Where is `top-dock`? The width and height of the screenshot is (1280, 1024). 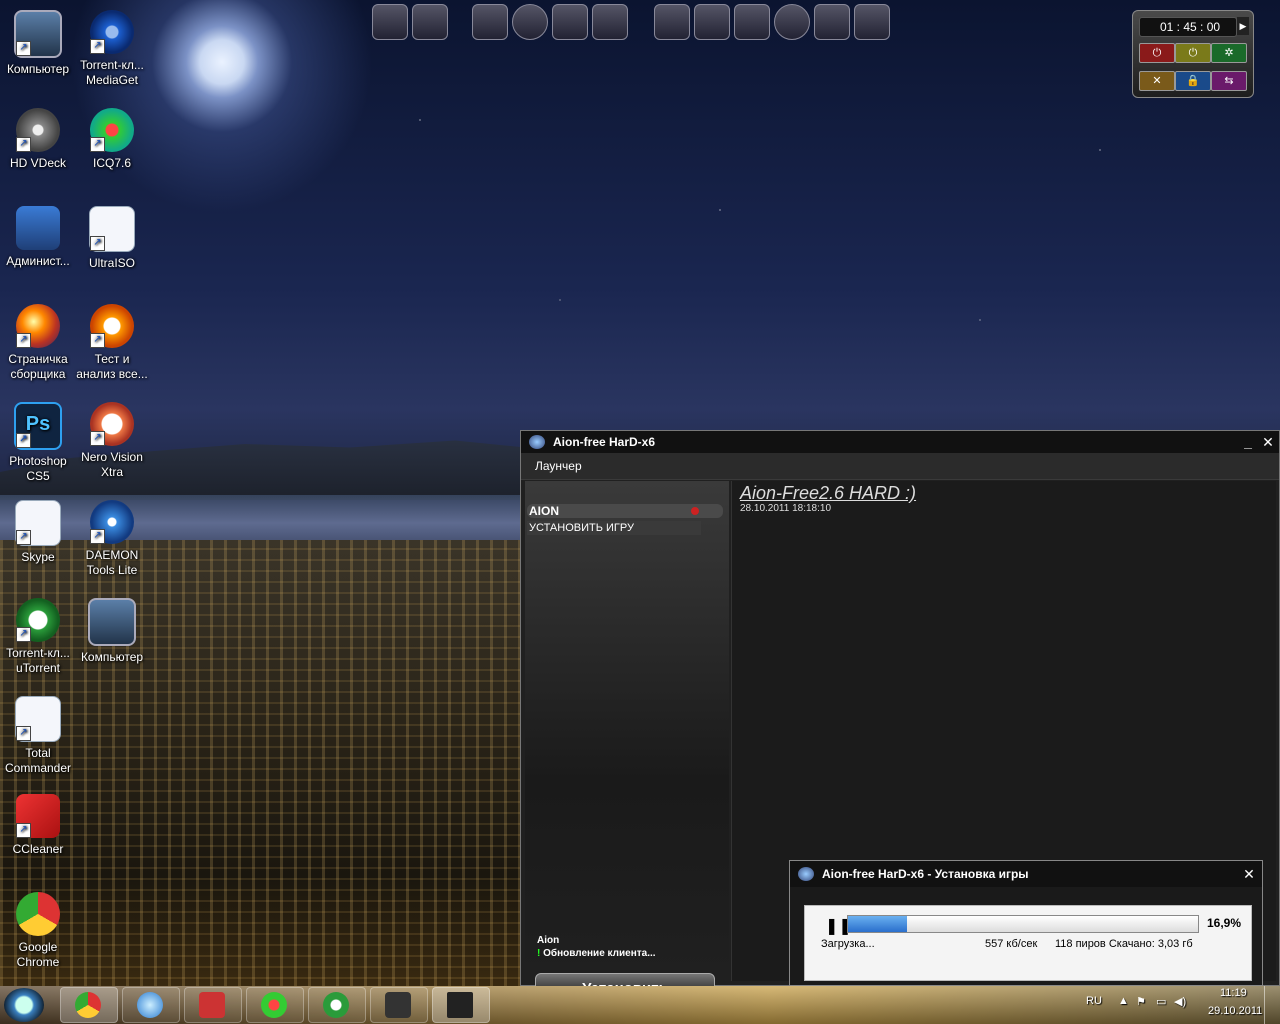
top-dock is located at coordinates (410, 23).